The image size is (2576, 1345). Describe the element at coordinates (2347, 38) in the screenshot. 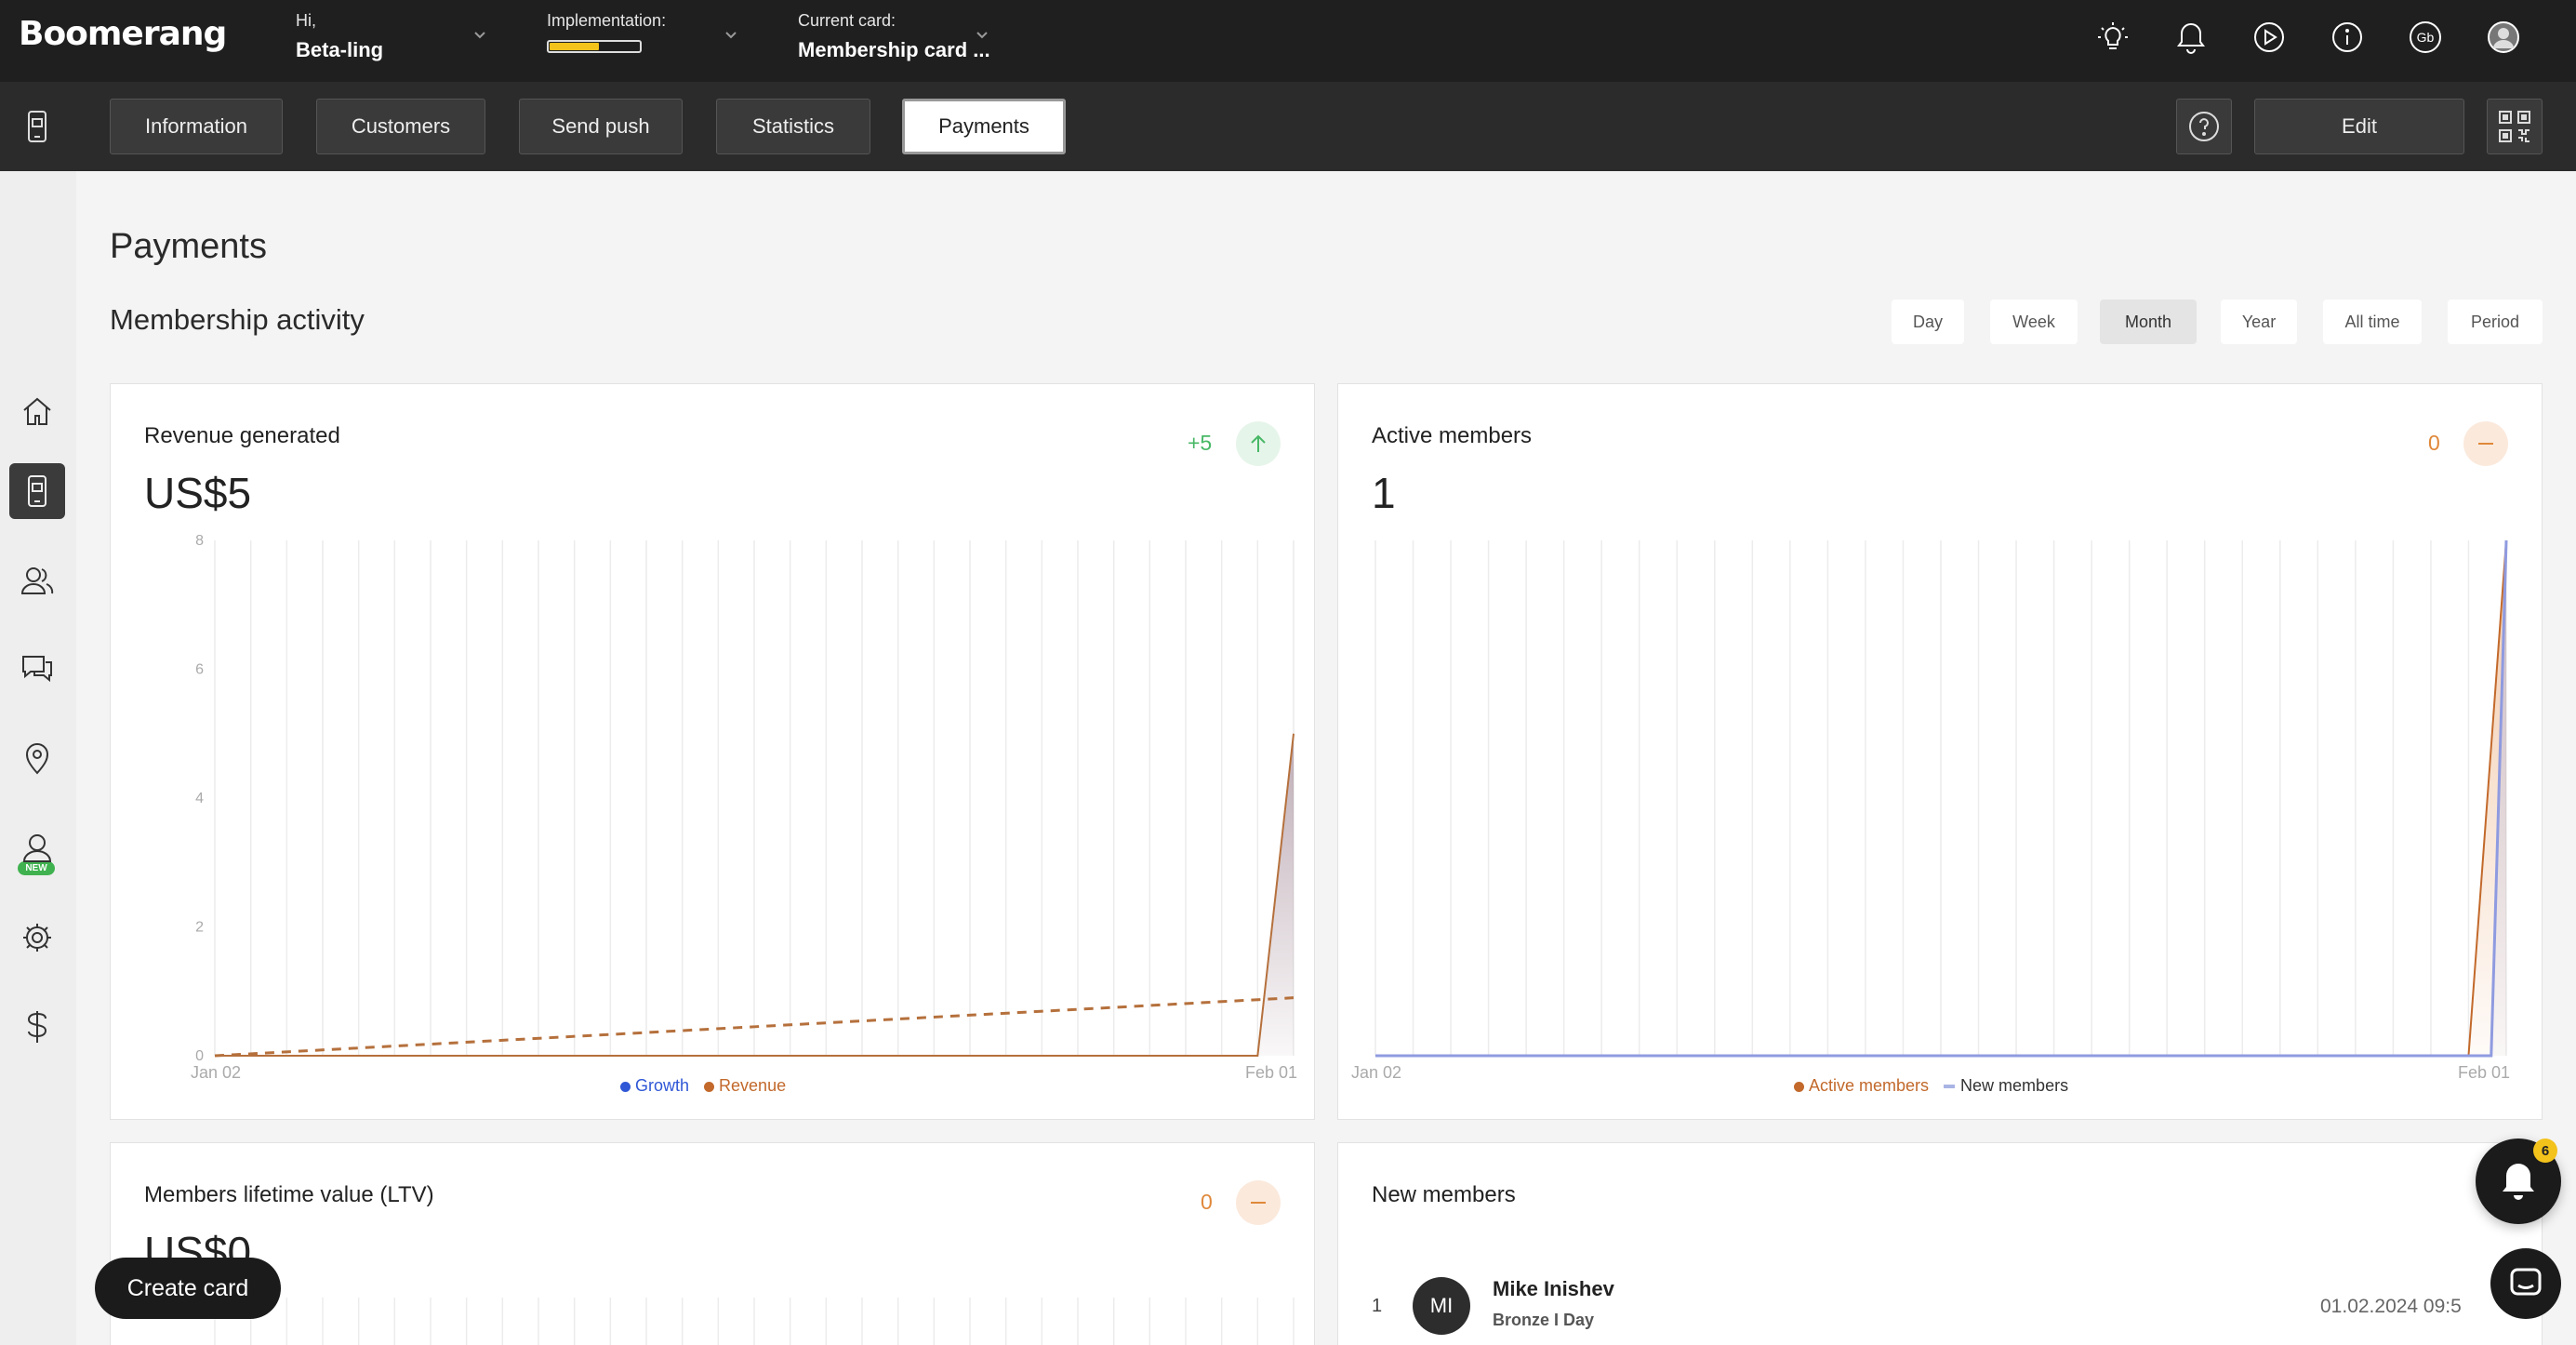

I see `info-icon` at that location.